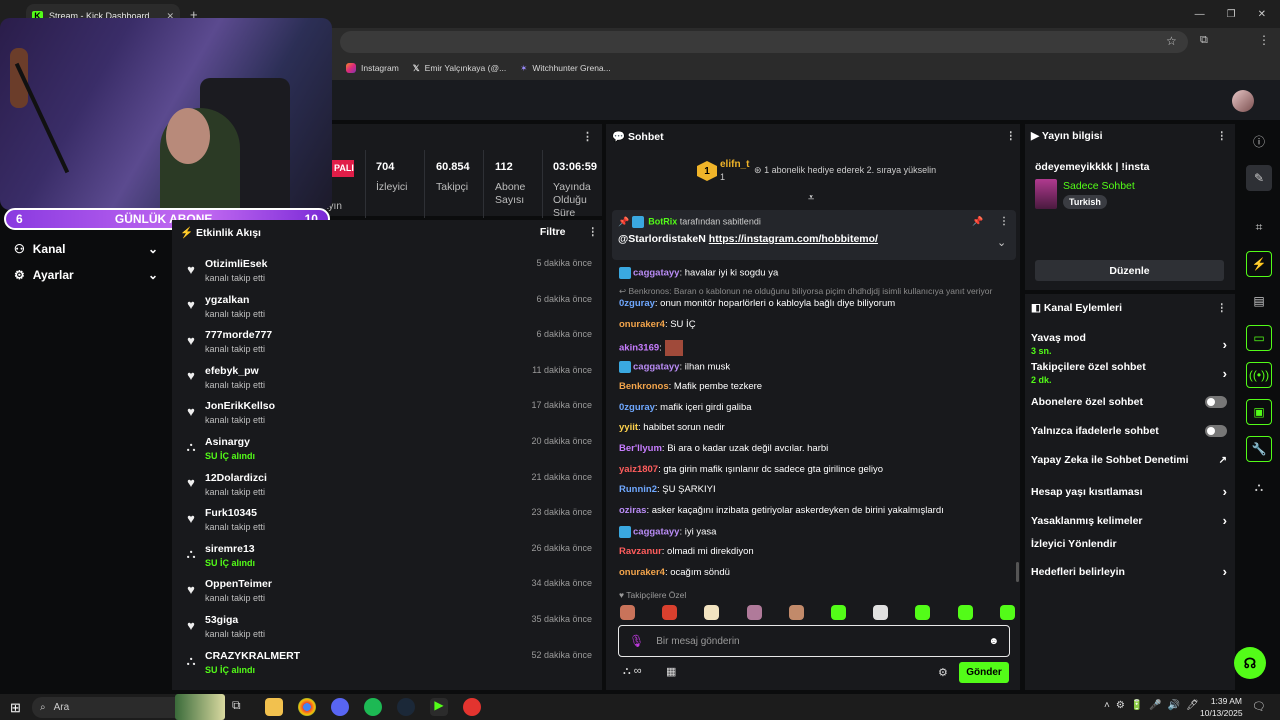 This screenshot has height=720, width=1280. Describe the element at coordinates (236, 478) in the screenshot. I see `activity-username: 12Dolardizci` at that location.